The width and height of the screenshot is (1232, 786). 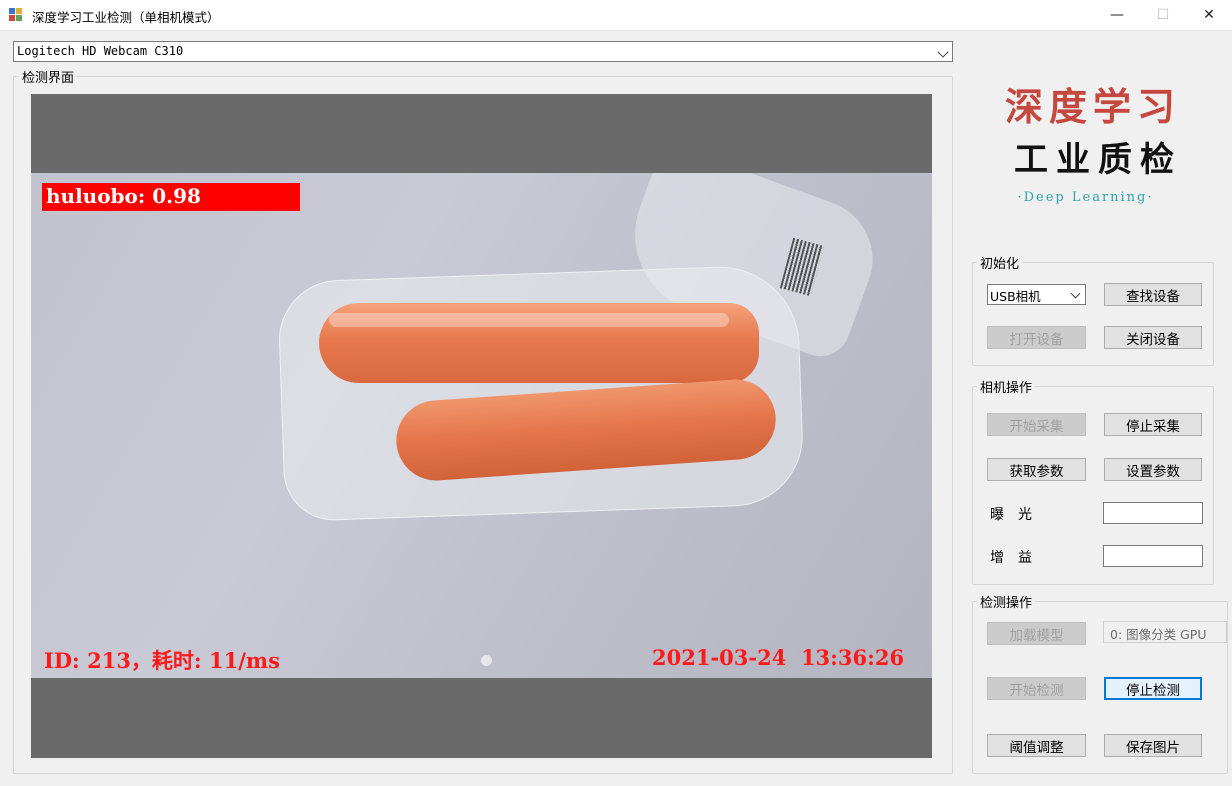 What do you see at coordinates (1153, 688) in the screenshot?
I see `stop-detect-button: 停止检测` at bounding box center [1153, 688].